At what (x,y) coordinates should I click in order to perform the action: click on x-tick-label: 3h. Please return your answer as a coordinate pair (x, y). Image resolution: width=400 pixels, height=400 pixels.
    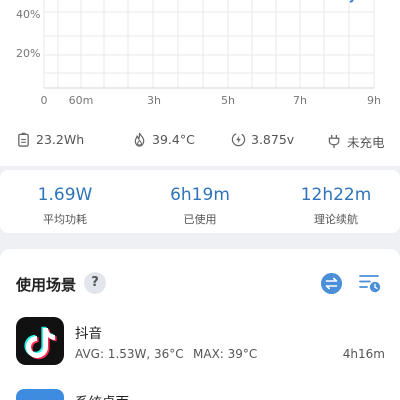
    Looking at the image, I should click on (154, 100).